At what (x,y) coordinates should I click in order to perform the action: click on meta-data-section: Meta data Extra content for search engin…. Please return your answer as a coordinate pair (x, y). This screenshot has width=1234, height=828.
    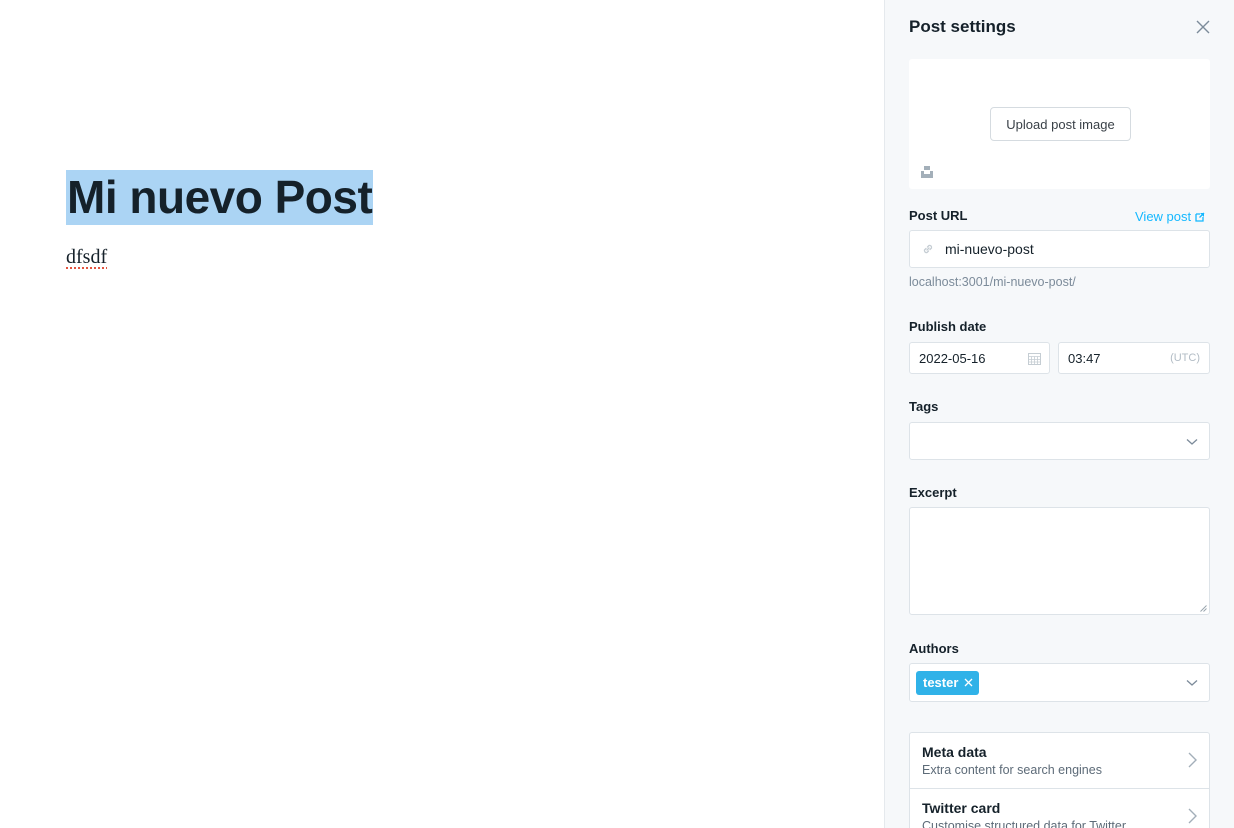
    Looking at the image, I should click on (1059, 760).